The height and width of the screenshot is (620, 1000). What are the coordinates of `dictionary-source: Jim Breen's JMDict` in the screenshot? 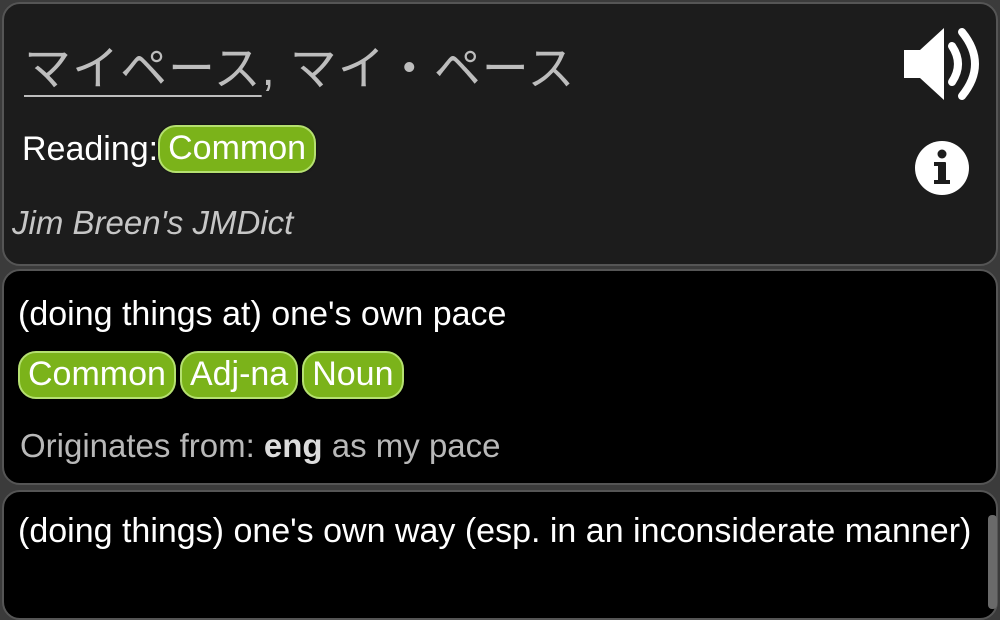 It's located at (153, 222).